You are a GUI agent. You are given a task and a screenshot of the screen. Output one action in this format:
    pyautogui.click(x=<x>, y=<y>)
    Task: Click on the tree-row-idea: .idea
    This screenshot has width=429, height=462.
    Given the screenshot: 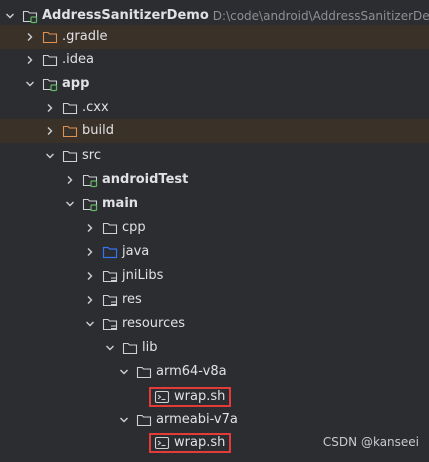 What is the action you would take?
    pyautogui.click(x=214, y=60)
    